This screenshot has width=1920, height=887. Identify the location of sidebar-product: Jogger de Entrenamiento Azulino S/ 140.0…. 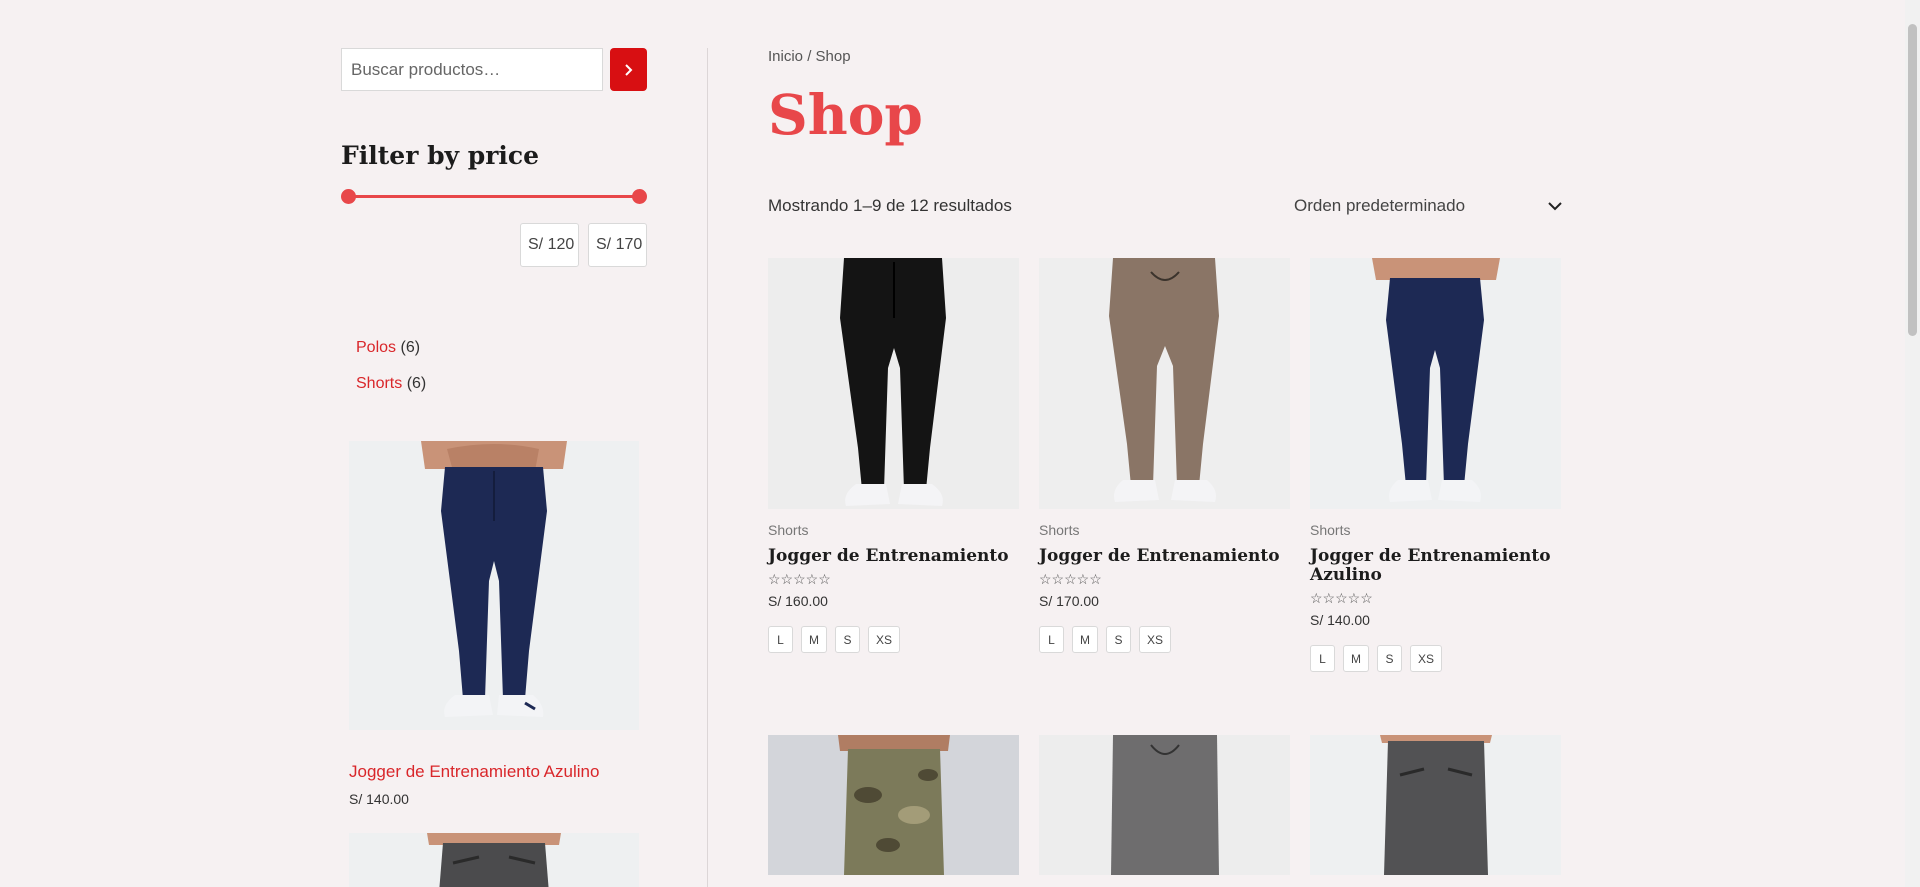
(494, 664).